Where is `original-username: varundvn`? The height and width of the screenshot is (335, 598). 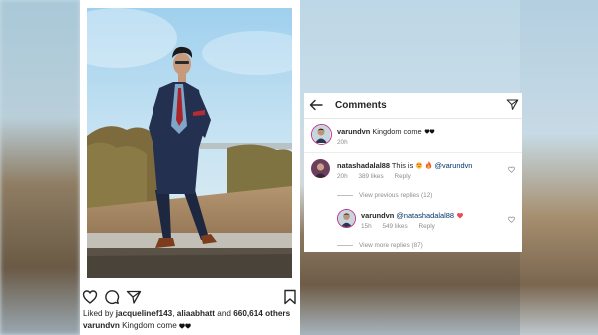
original-username: varundvn is located at coordinates (353, 131).